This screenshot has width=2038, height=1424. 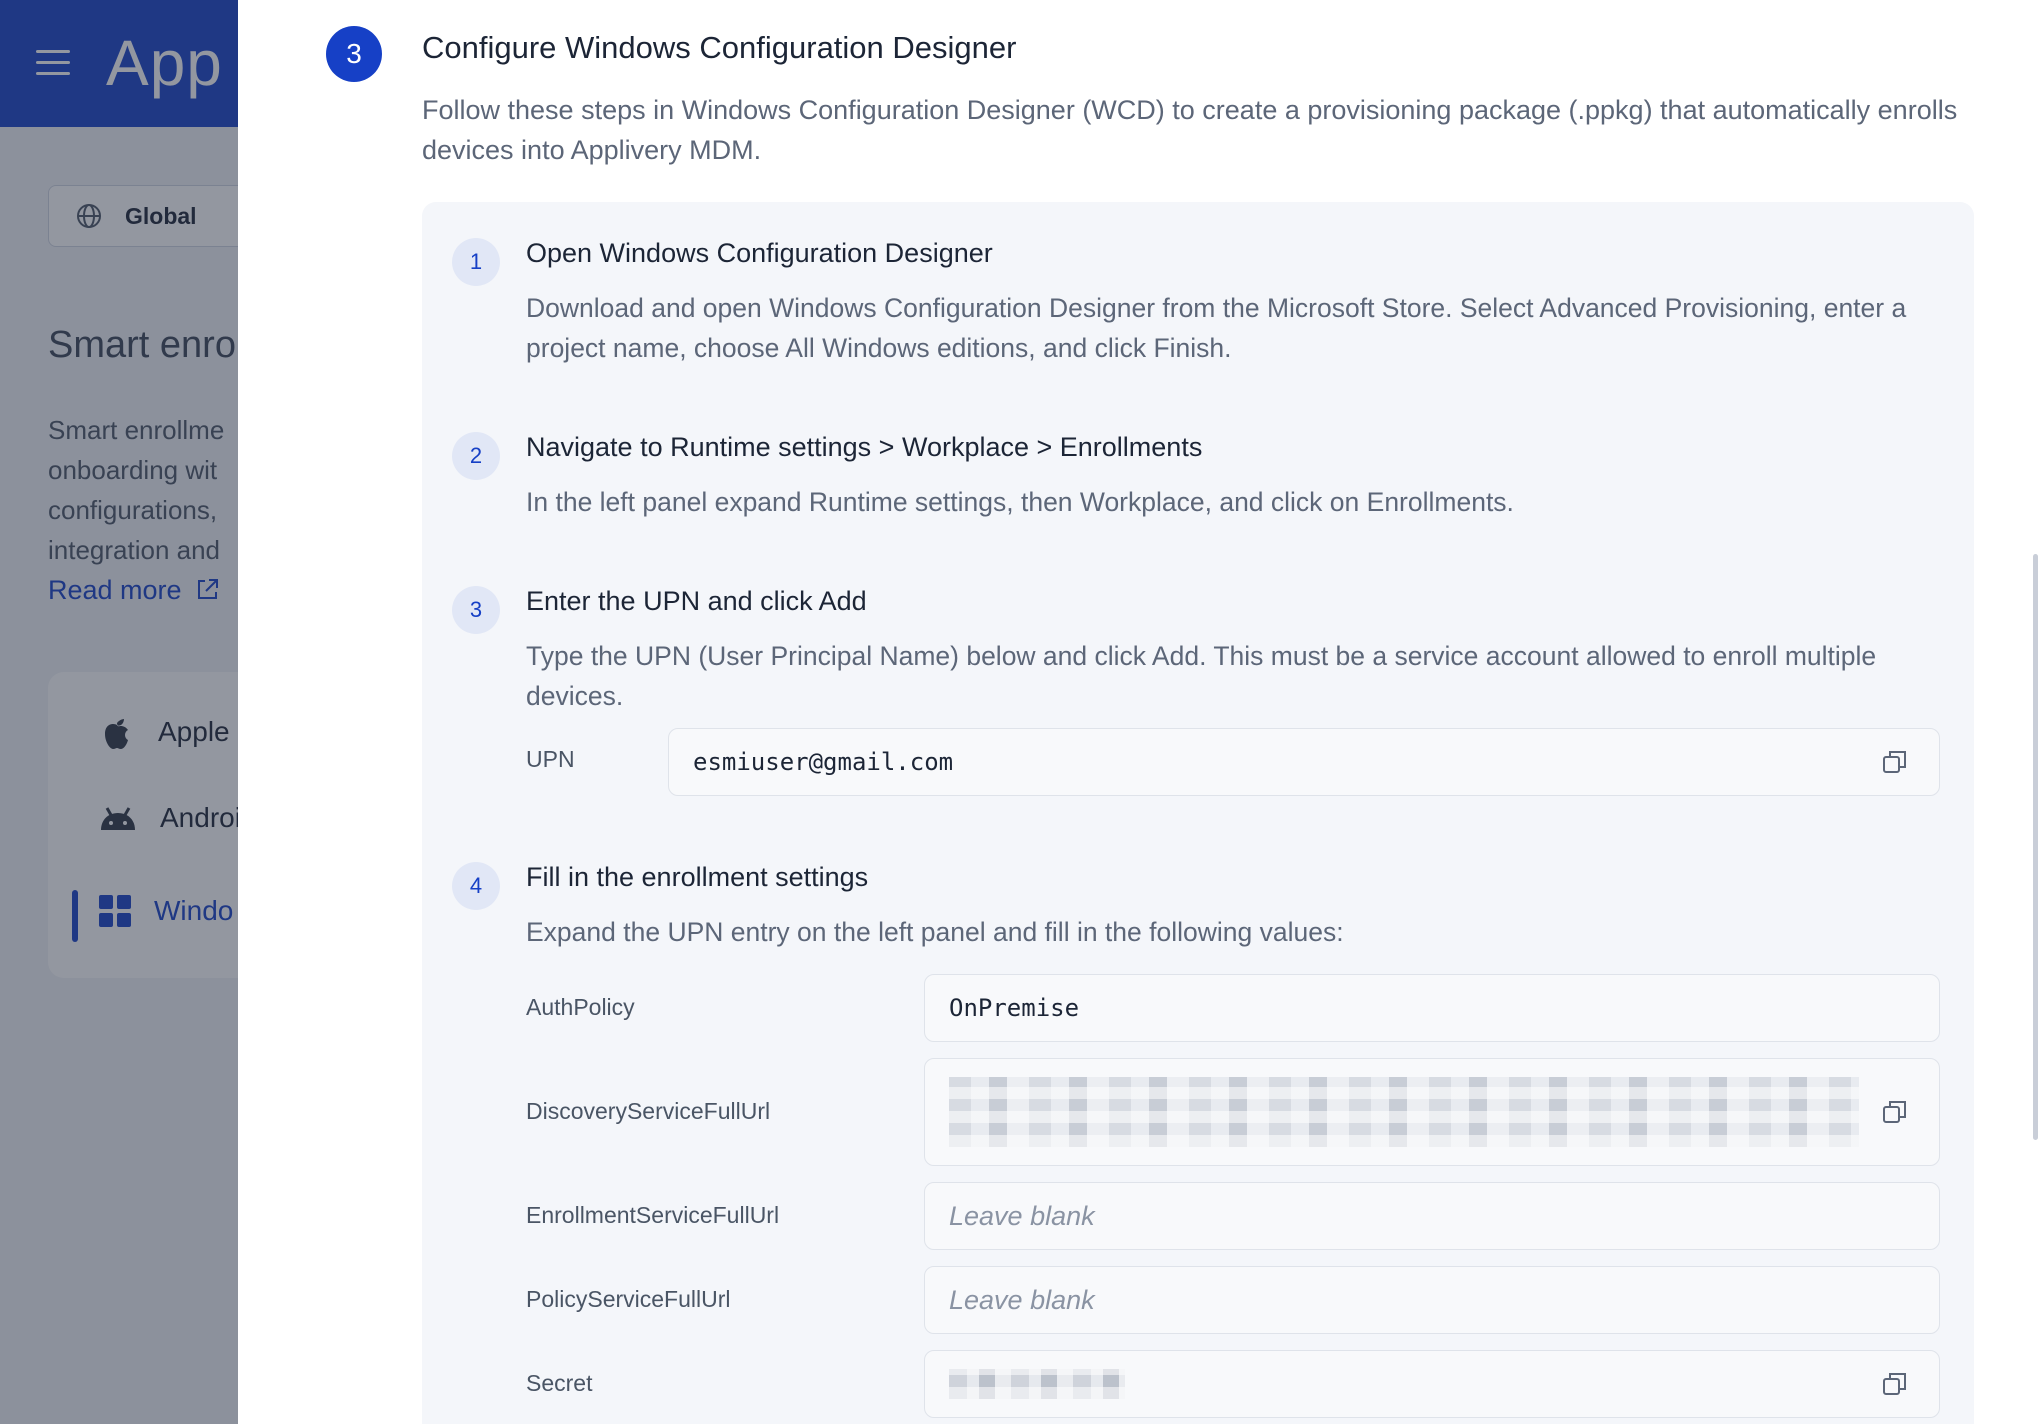 I want to click on auth-policy-field, so click(x=1432, y=1008).